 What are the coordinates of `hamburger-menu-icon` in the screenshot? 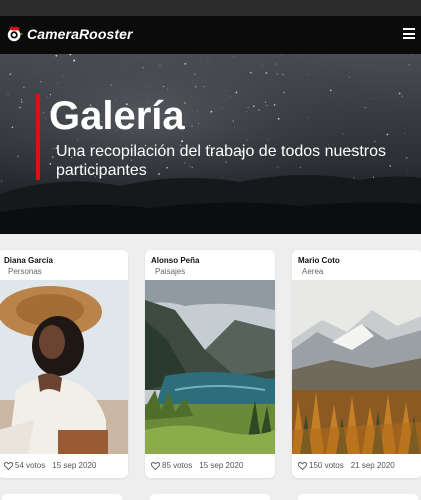 It's located at (409, 33).